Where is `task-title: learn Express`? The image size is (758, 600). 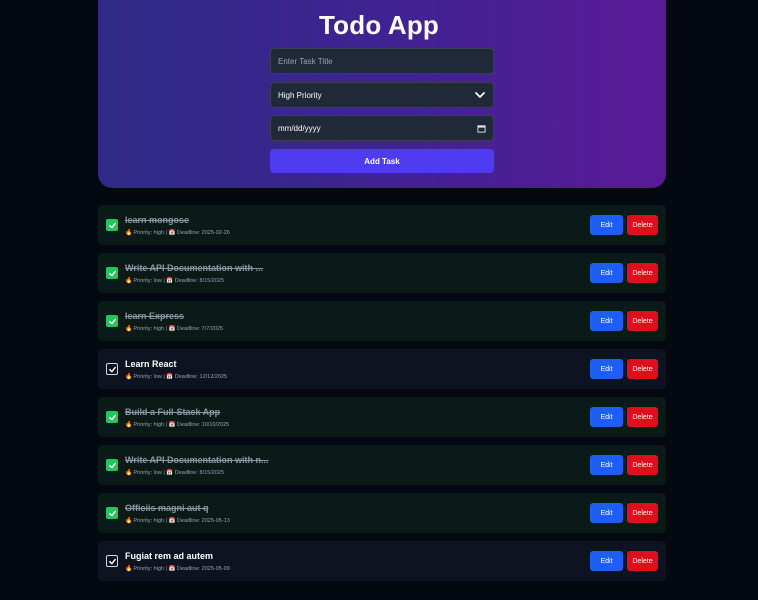 task-title: learn Express is located at coordinates (155, 316).